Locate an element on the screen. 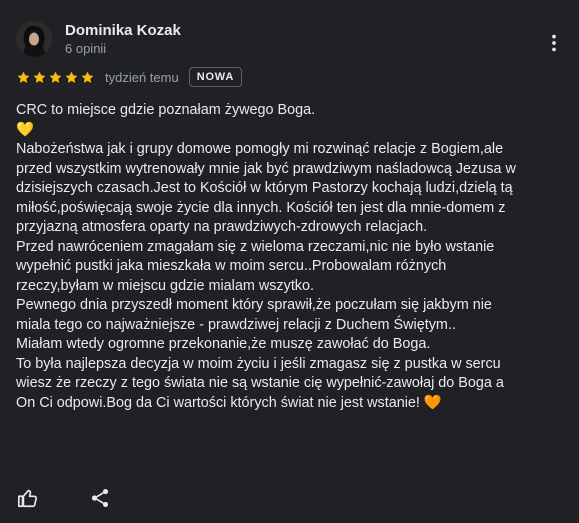 This screenshot has width=579, height=523. avatar is located at coordinates (34, 39).